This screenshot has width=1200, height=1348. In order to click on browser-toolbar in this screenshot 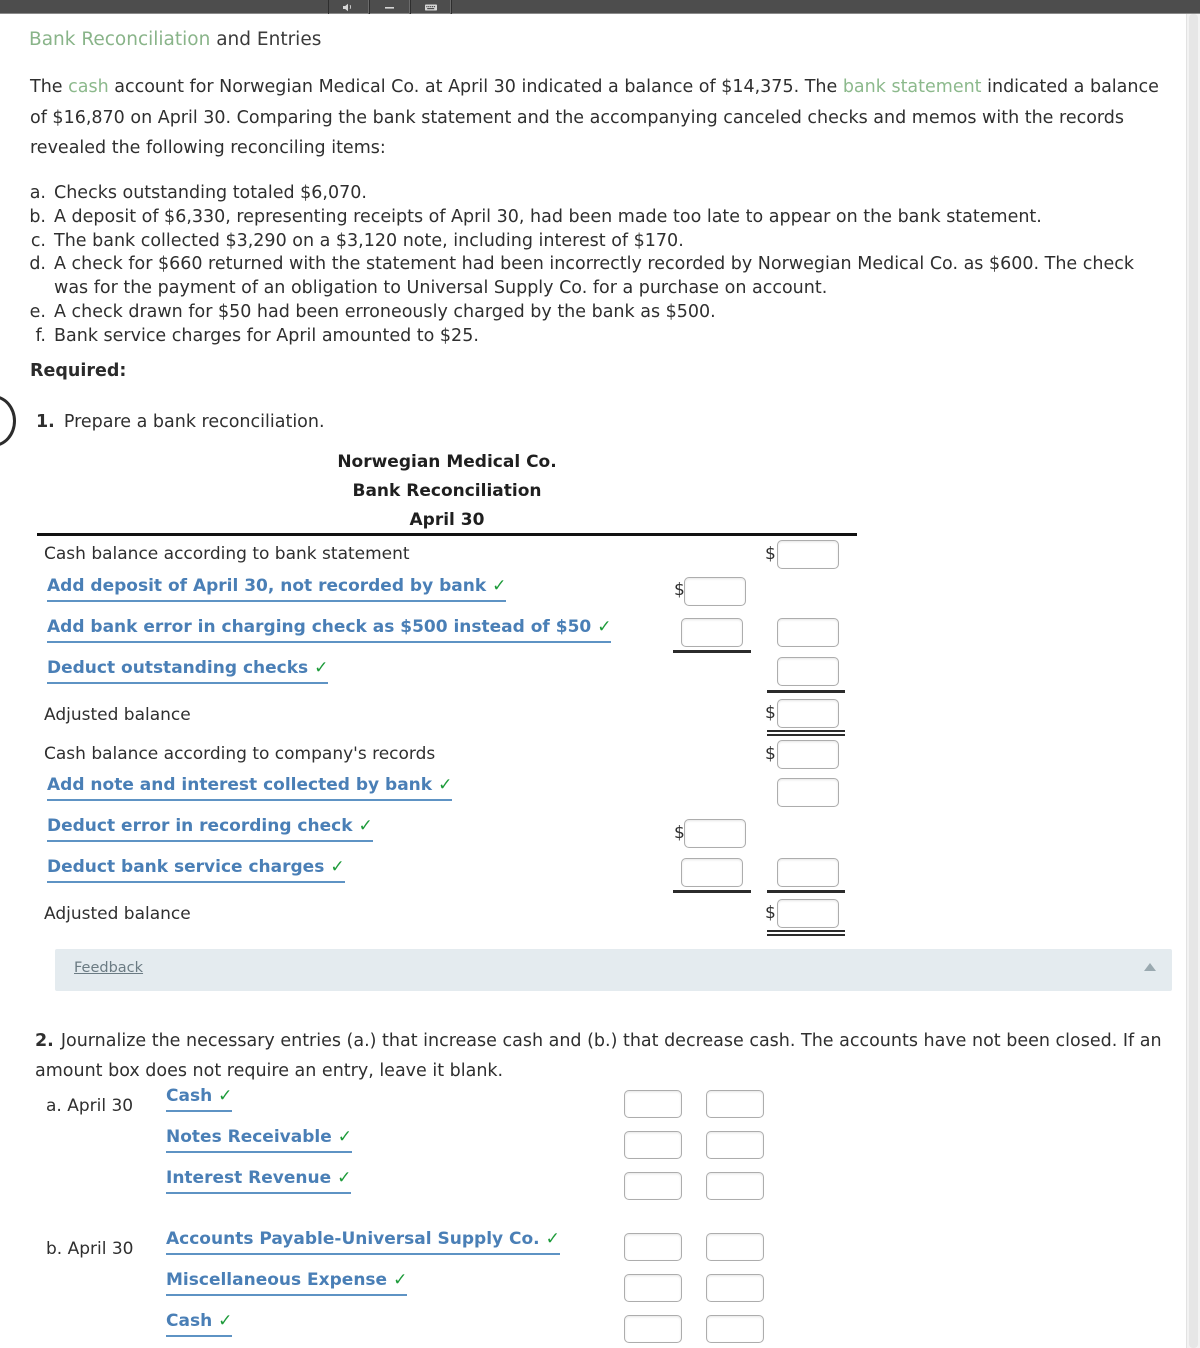, I will do `click(600, 7)`.